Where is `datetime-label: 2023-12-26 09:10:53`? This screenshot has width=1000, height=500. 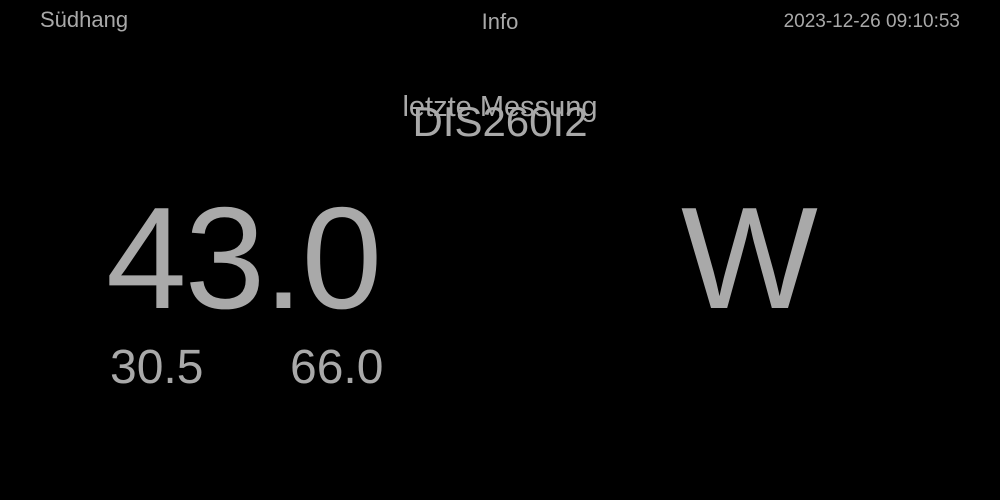 datetime-label: 2023-12-26 09:10:53 is located at coordinates (871, 21).